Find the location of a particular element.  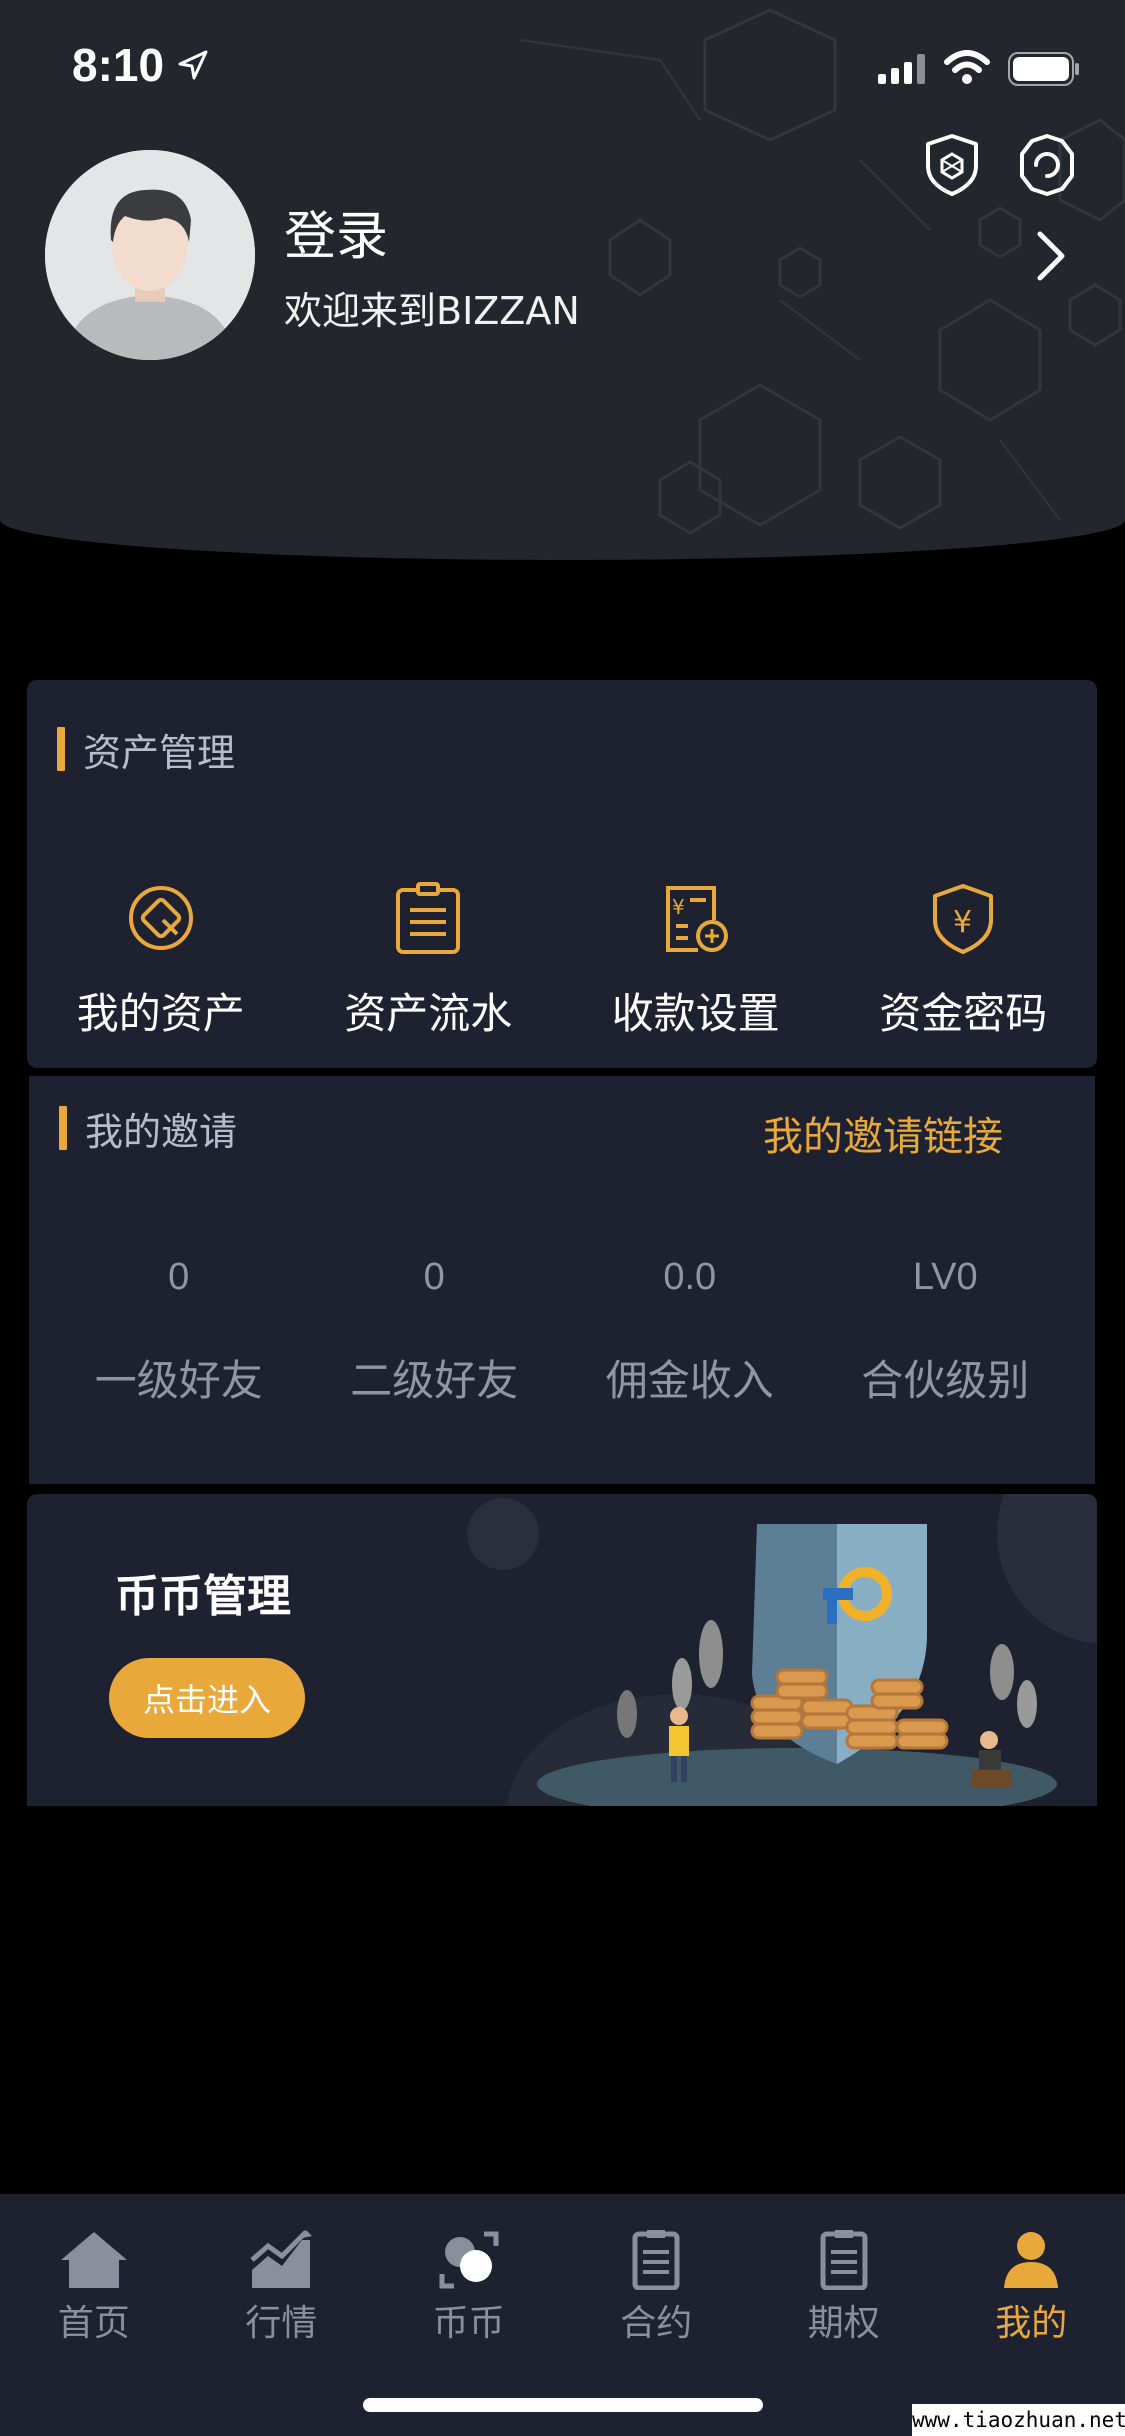

home-icon is located at coordinates (93, 2260).